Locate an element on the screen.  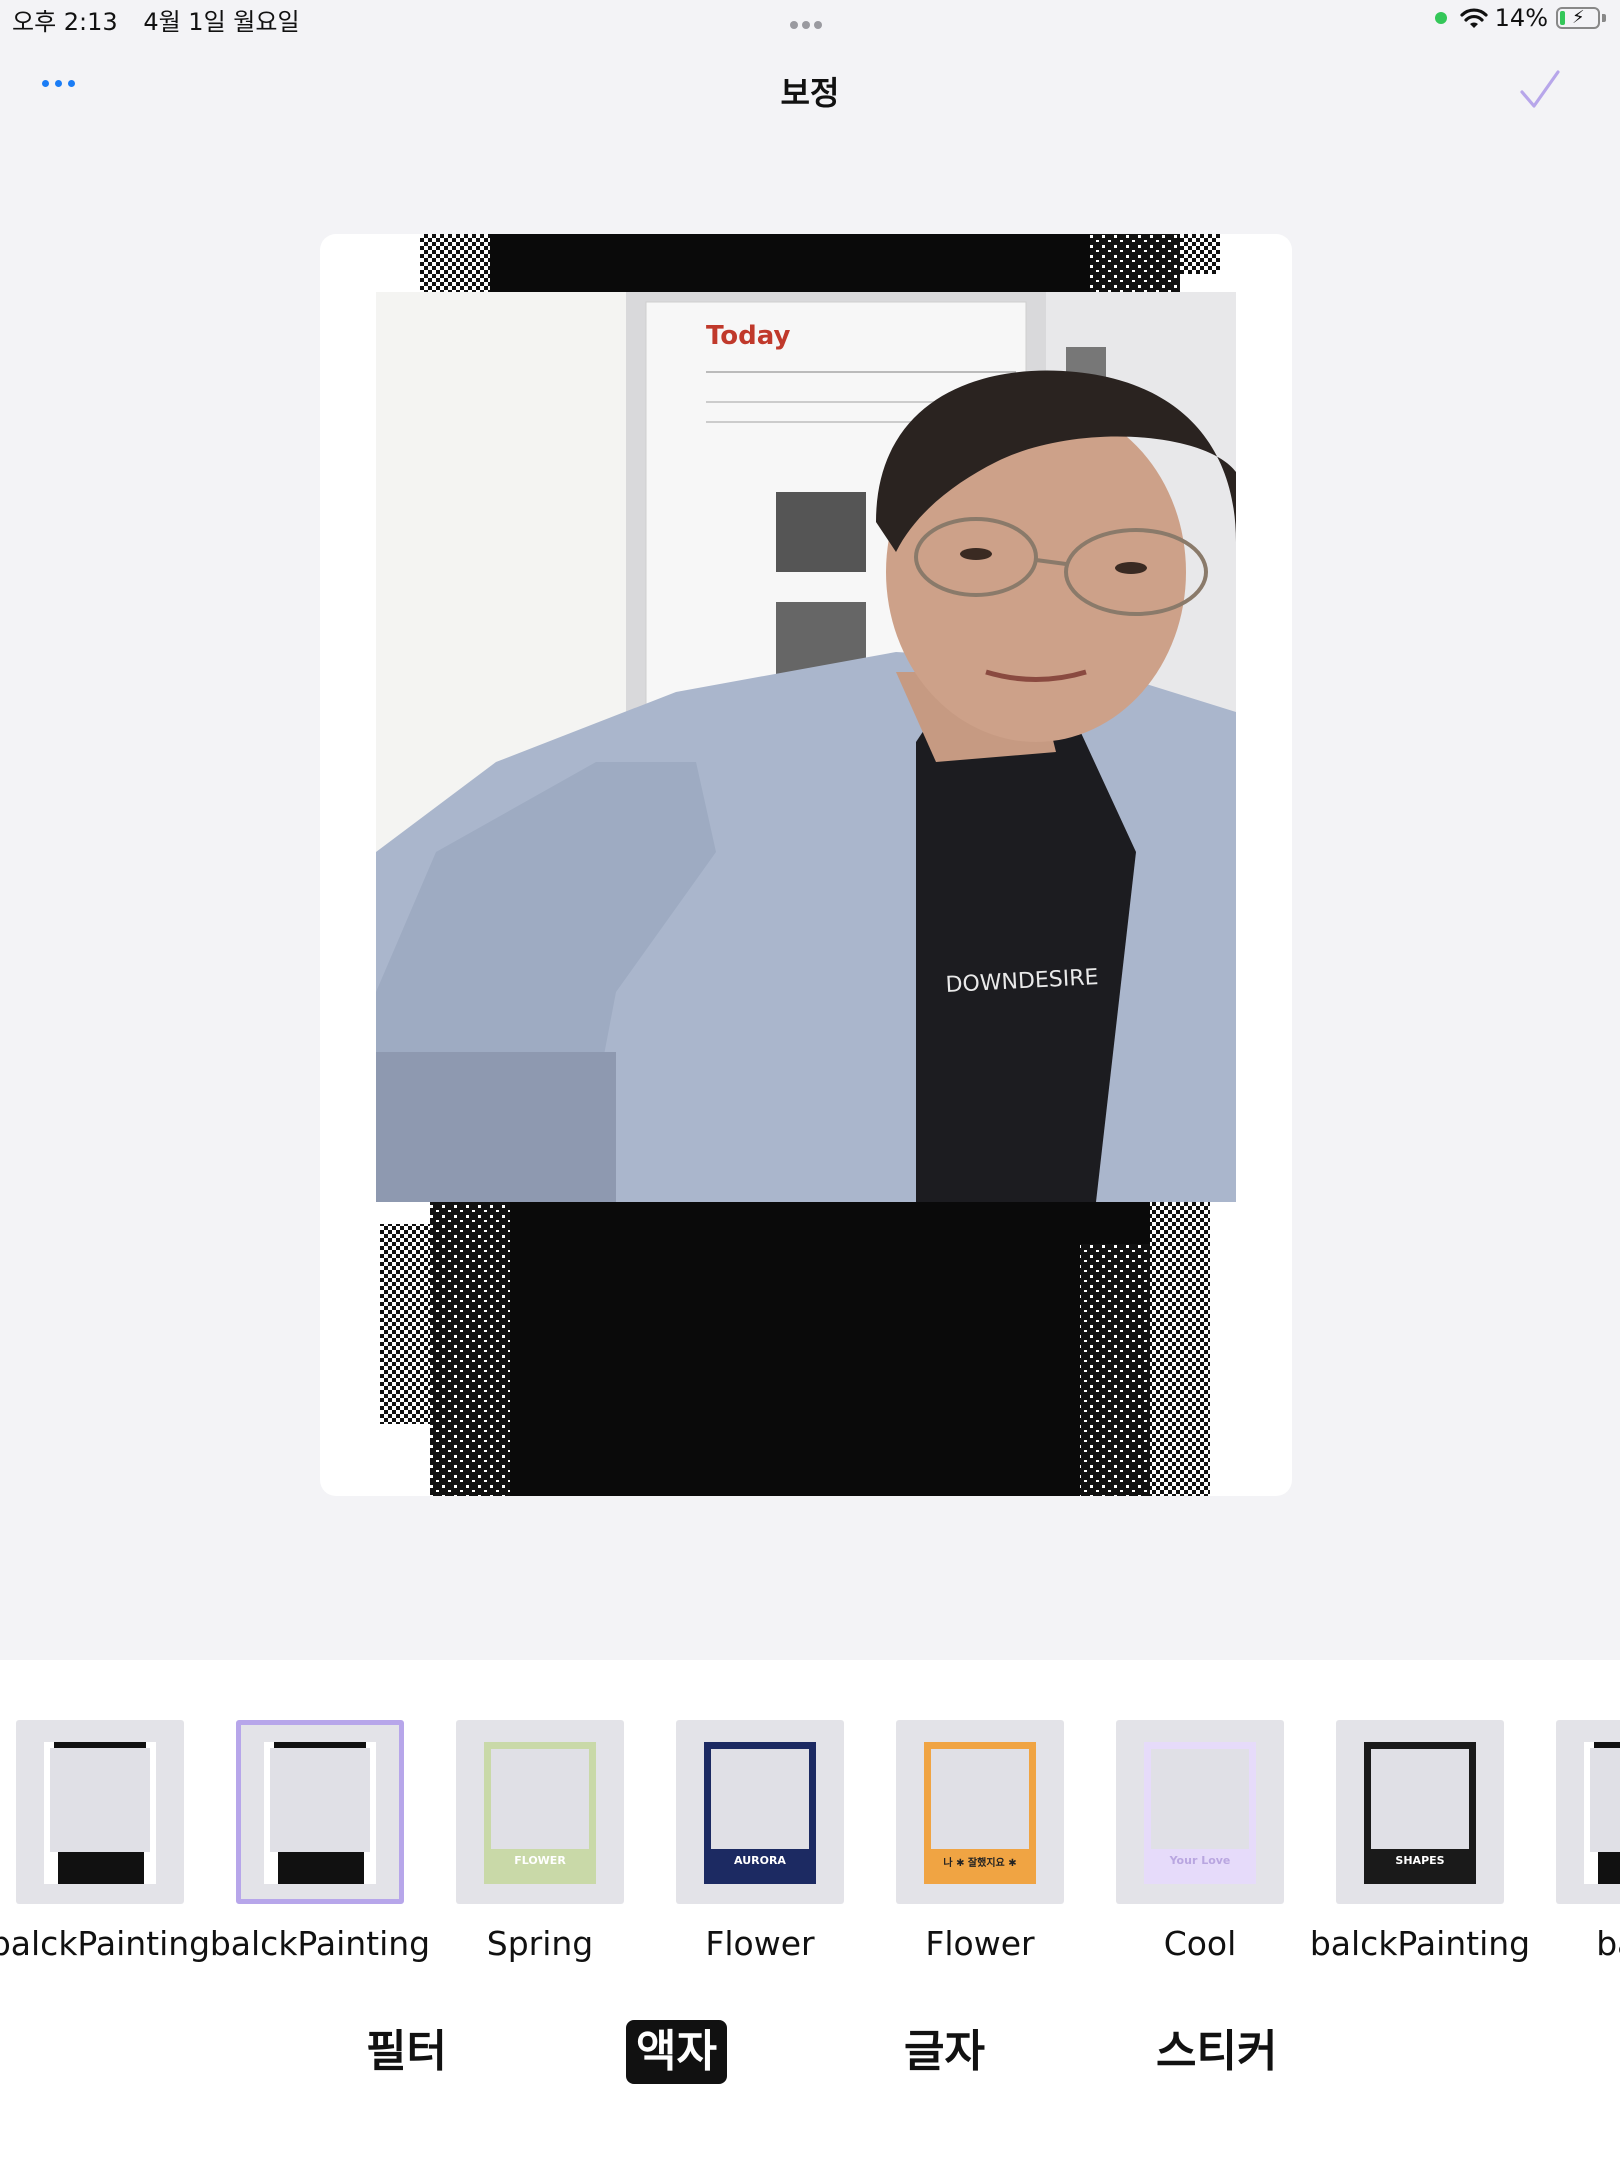
frame-preview-icon: AURORA is located at coordinates (760, 1813).